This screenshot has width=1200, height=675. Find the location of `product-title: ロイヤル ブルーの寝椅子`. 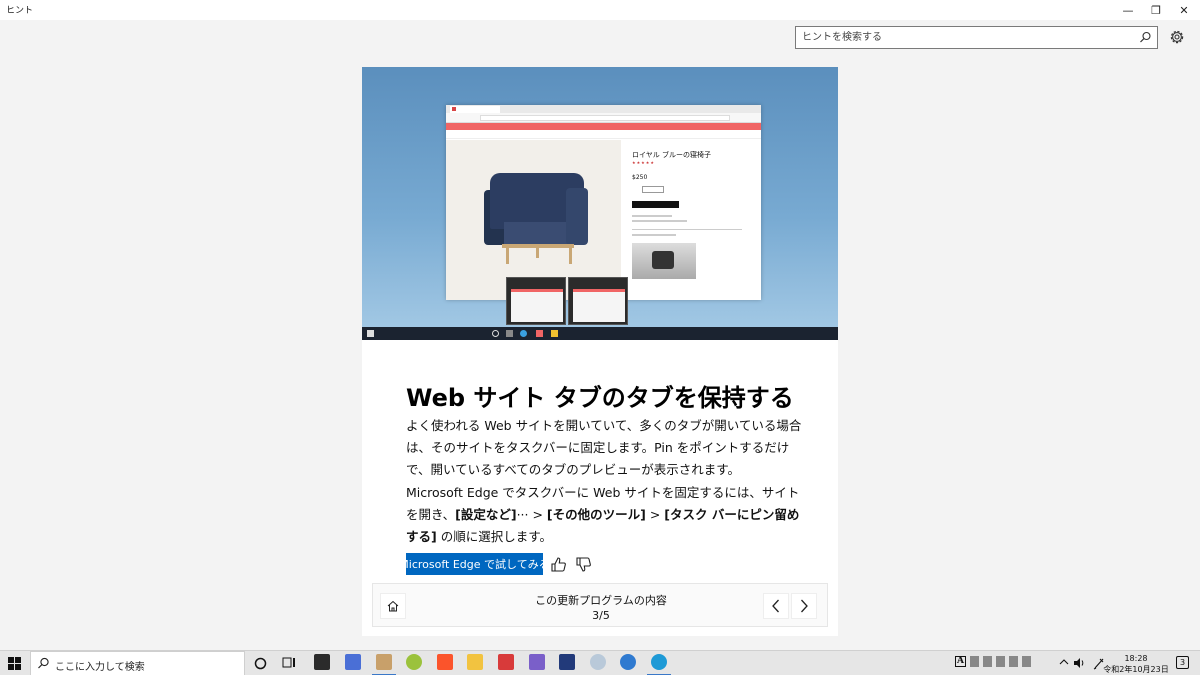

product-title: ロイヤル ブルーの寝椅子 is located at coordinates (672, 155).